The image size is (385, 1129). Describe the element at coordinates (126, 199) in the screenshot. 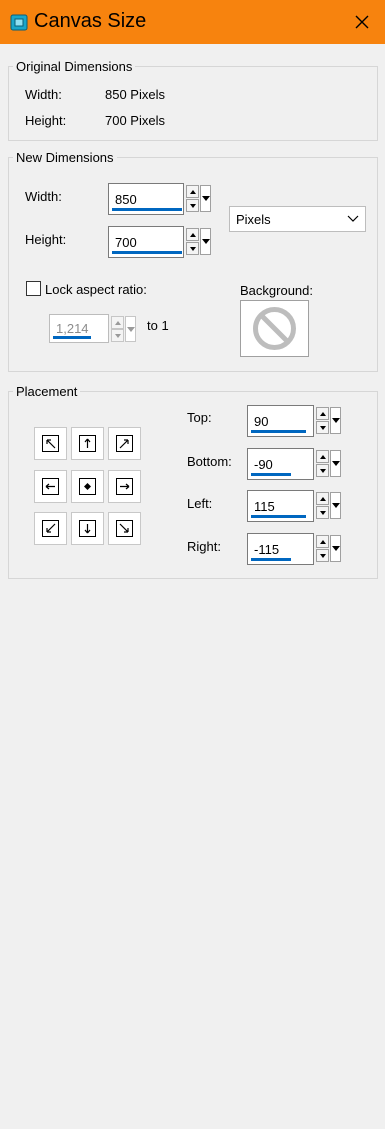

I see `new-width-value: 850` at that location.